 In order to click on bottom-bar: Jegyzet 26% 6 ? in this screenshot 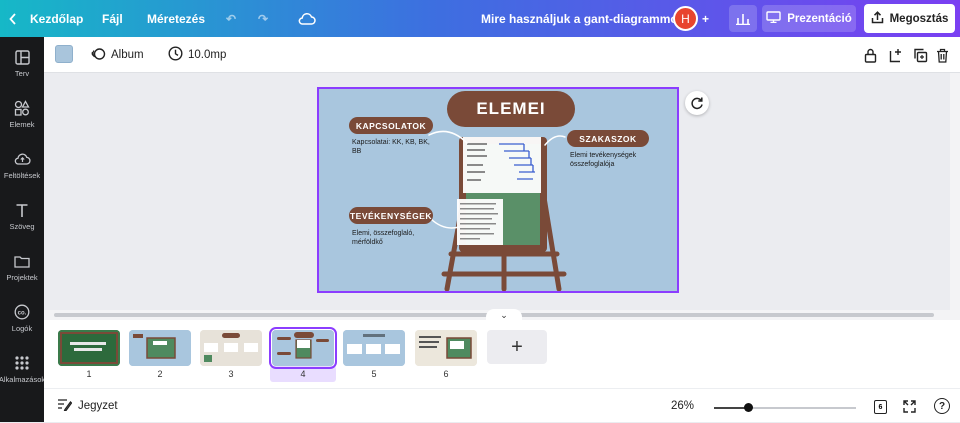, I will do `click(502, 405)`.